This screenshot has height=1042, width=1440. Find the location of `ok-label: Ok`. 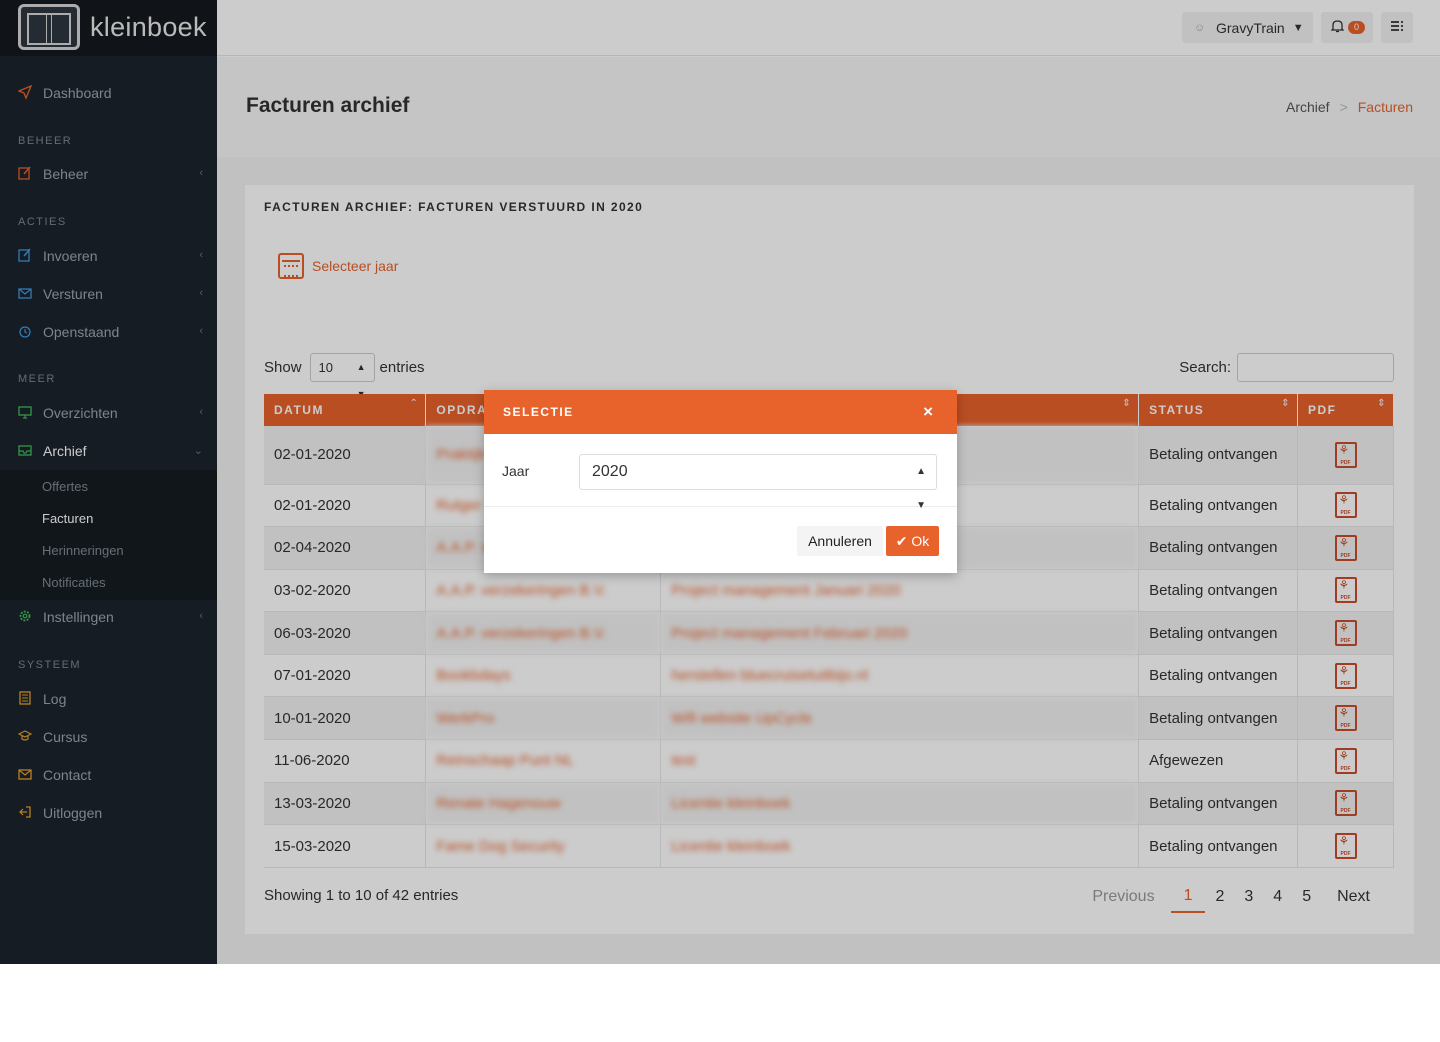

ok-label: Ok is located at coordinates (920, 541).